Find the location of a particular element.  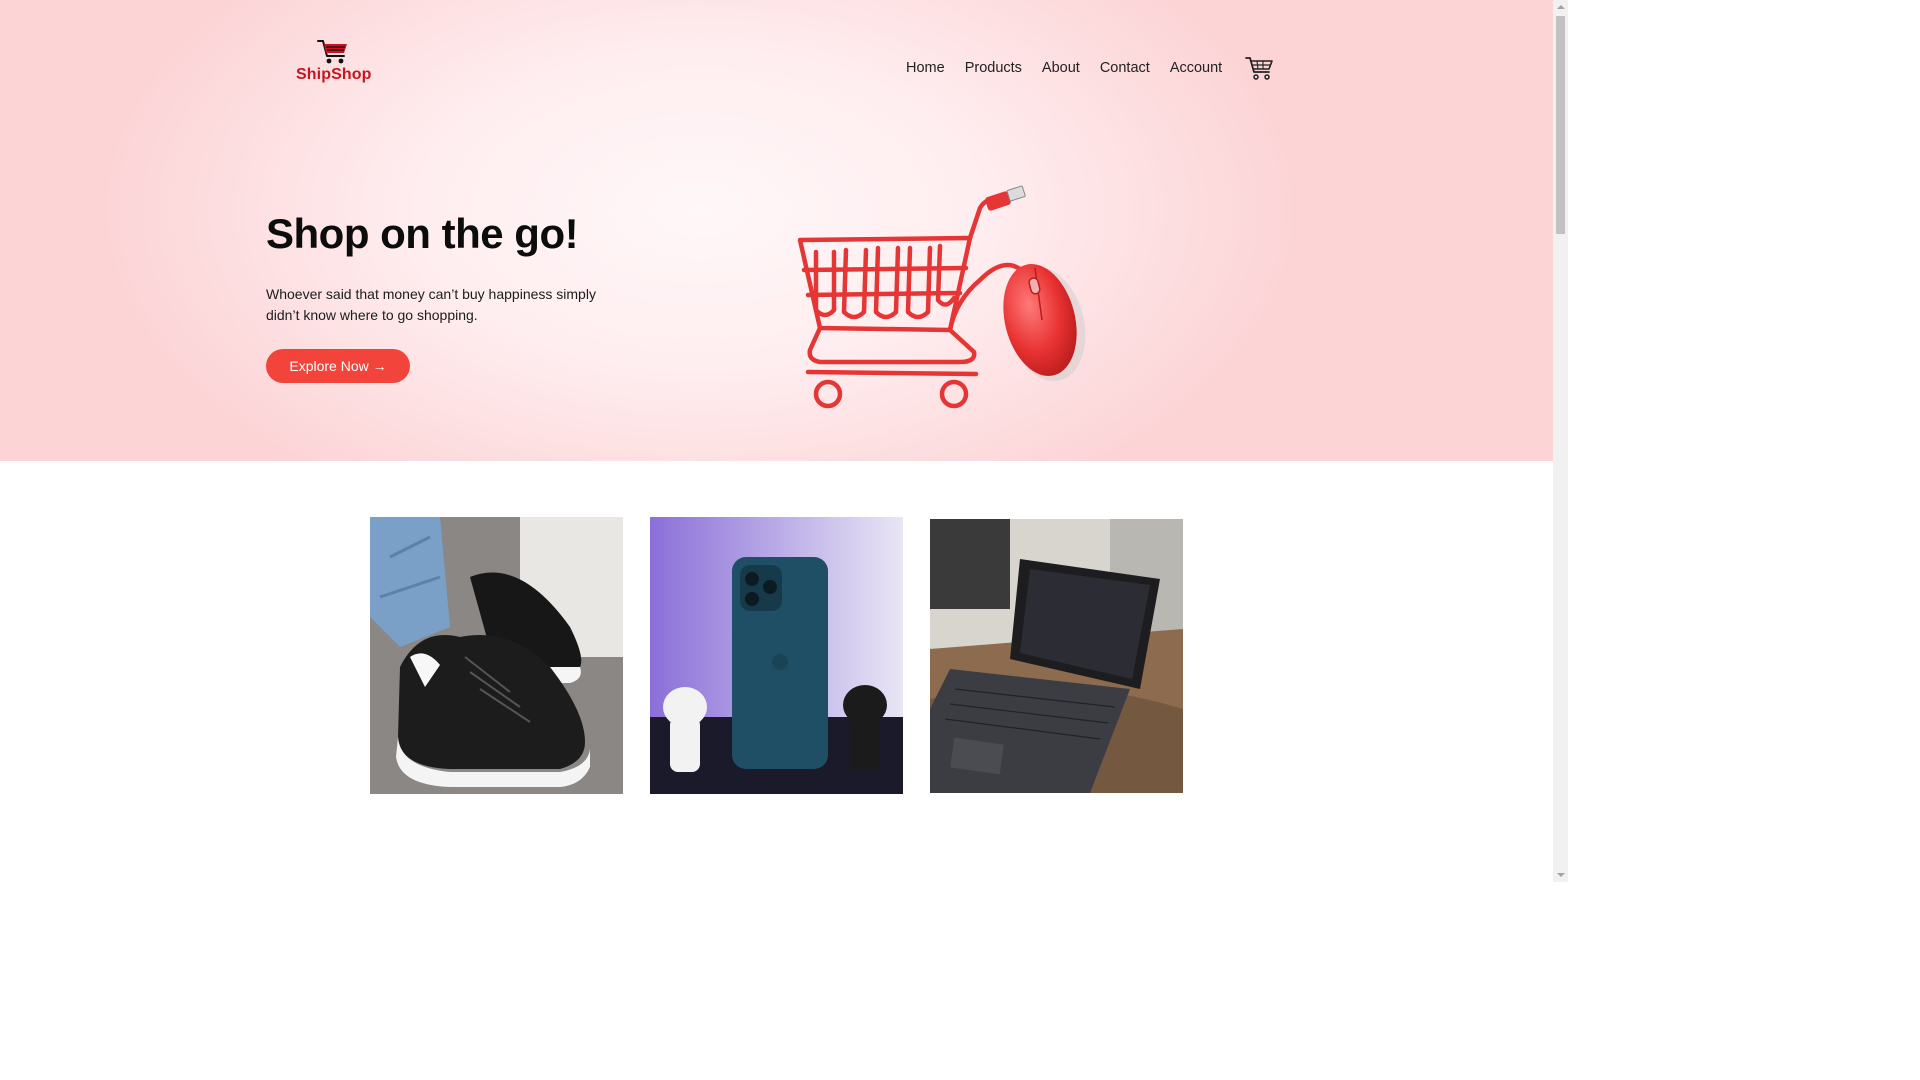

nav-home: Home is located at coordinates (925, 68).